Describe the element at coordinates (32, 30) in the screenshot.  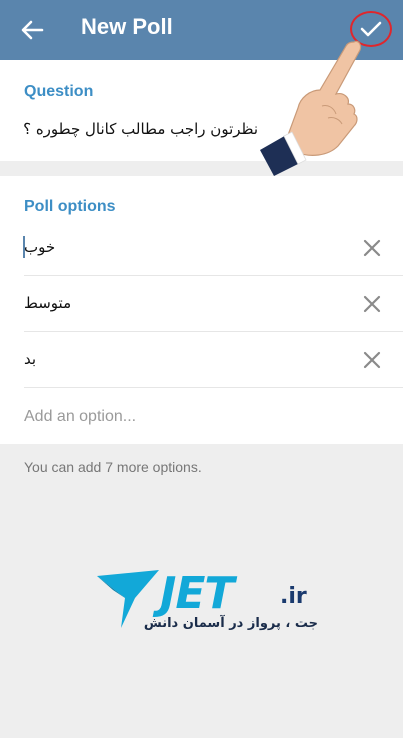
I see `arrow-left-icon` at that location.